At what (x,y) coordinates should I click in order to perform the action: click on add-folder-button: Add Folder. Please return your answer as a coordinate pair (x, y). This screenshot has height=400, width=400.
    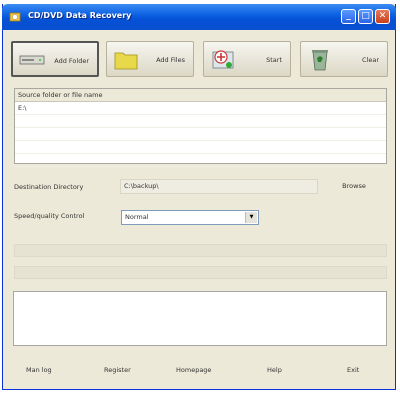
    Looking at the image, I should click on (55, 59).